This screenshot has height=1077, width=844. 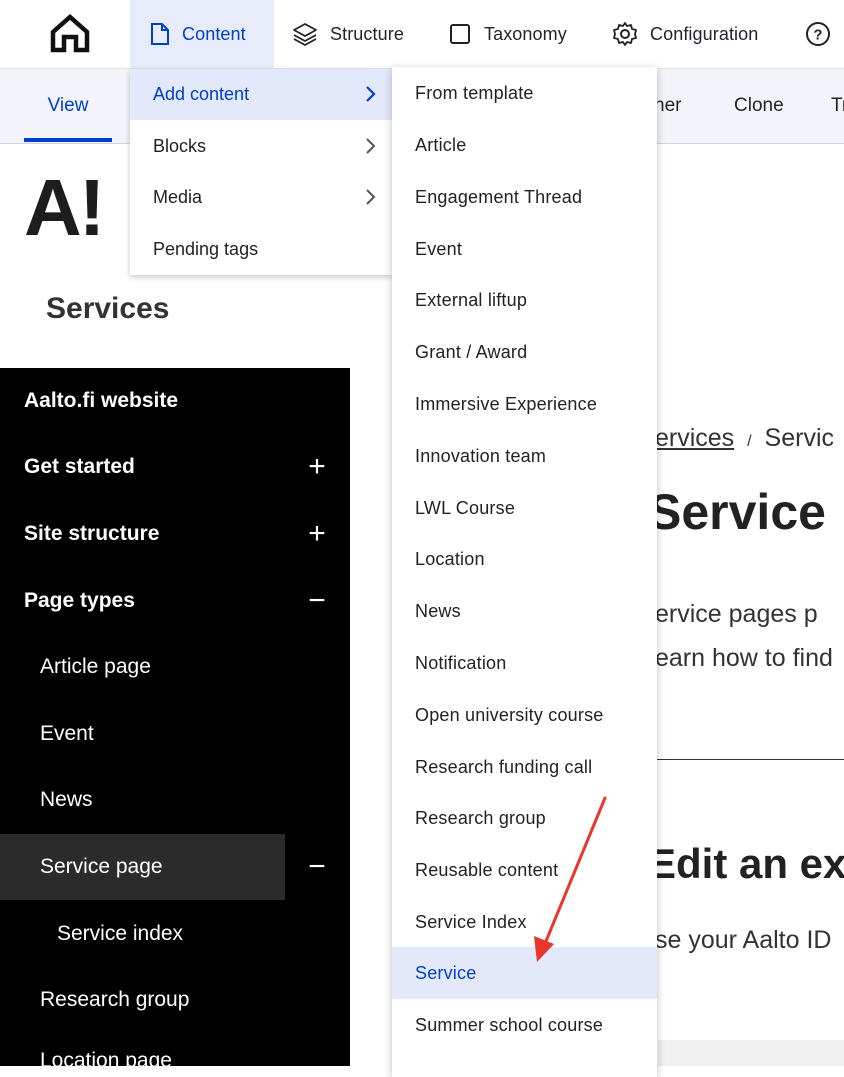 I want to click on tab-translate: Tr, so click(x=837, y=106).